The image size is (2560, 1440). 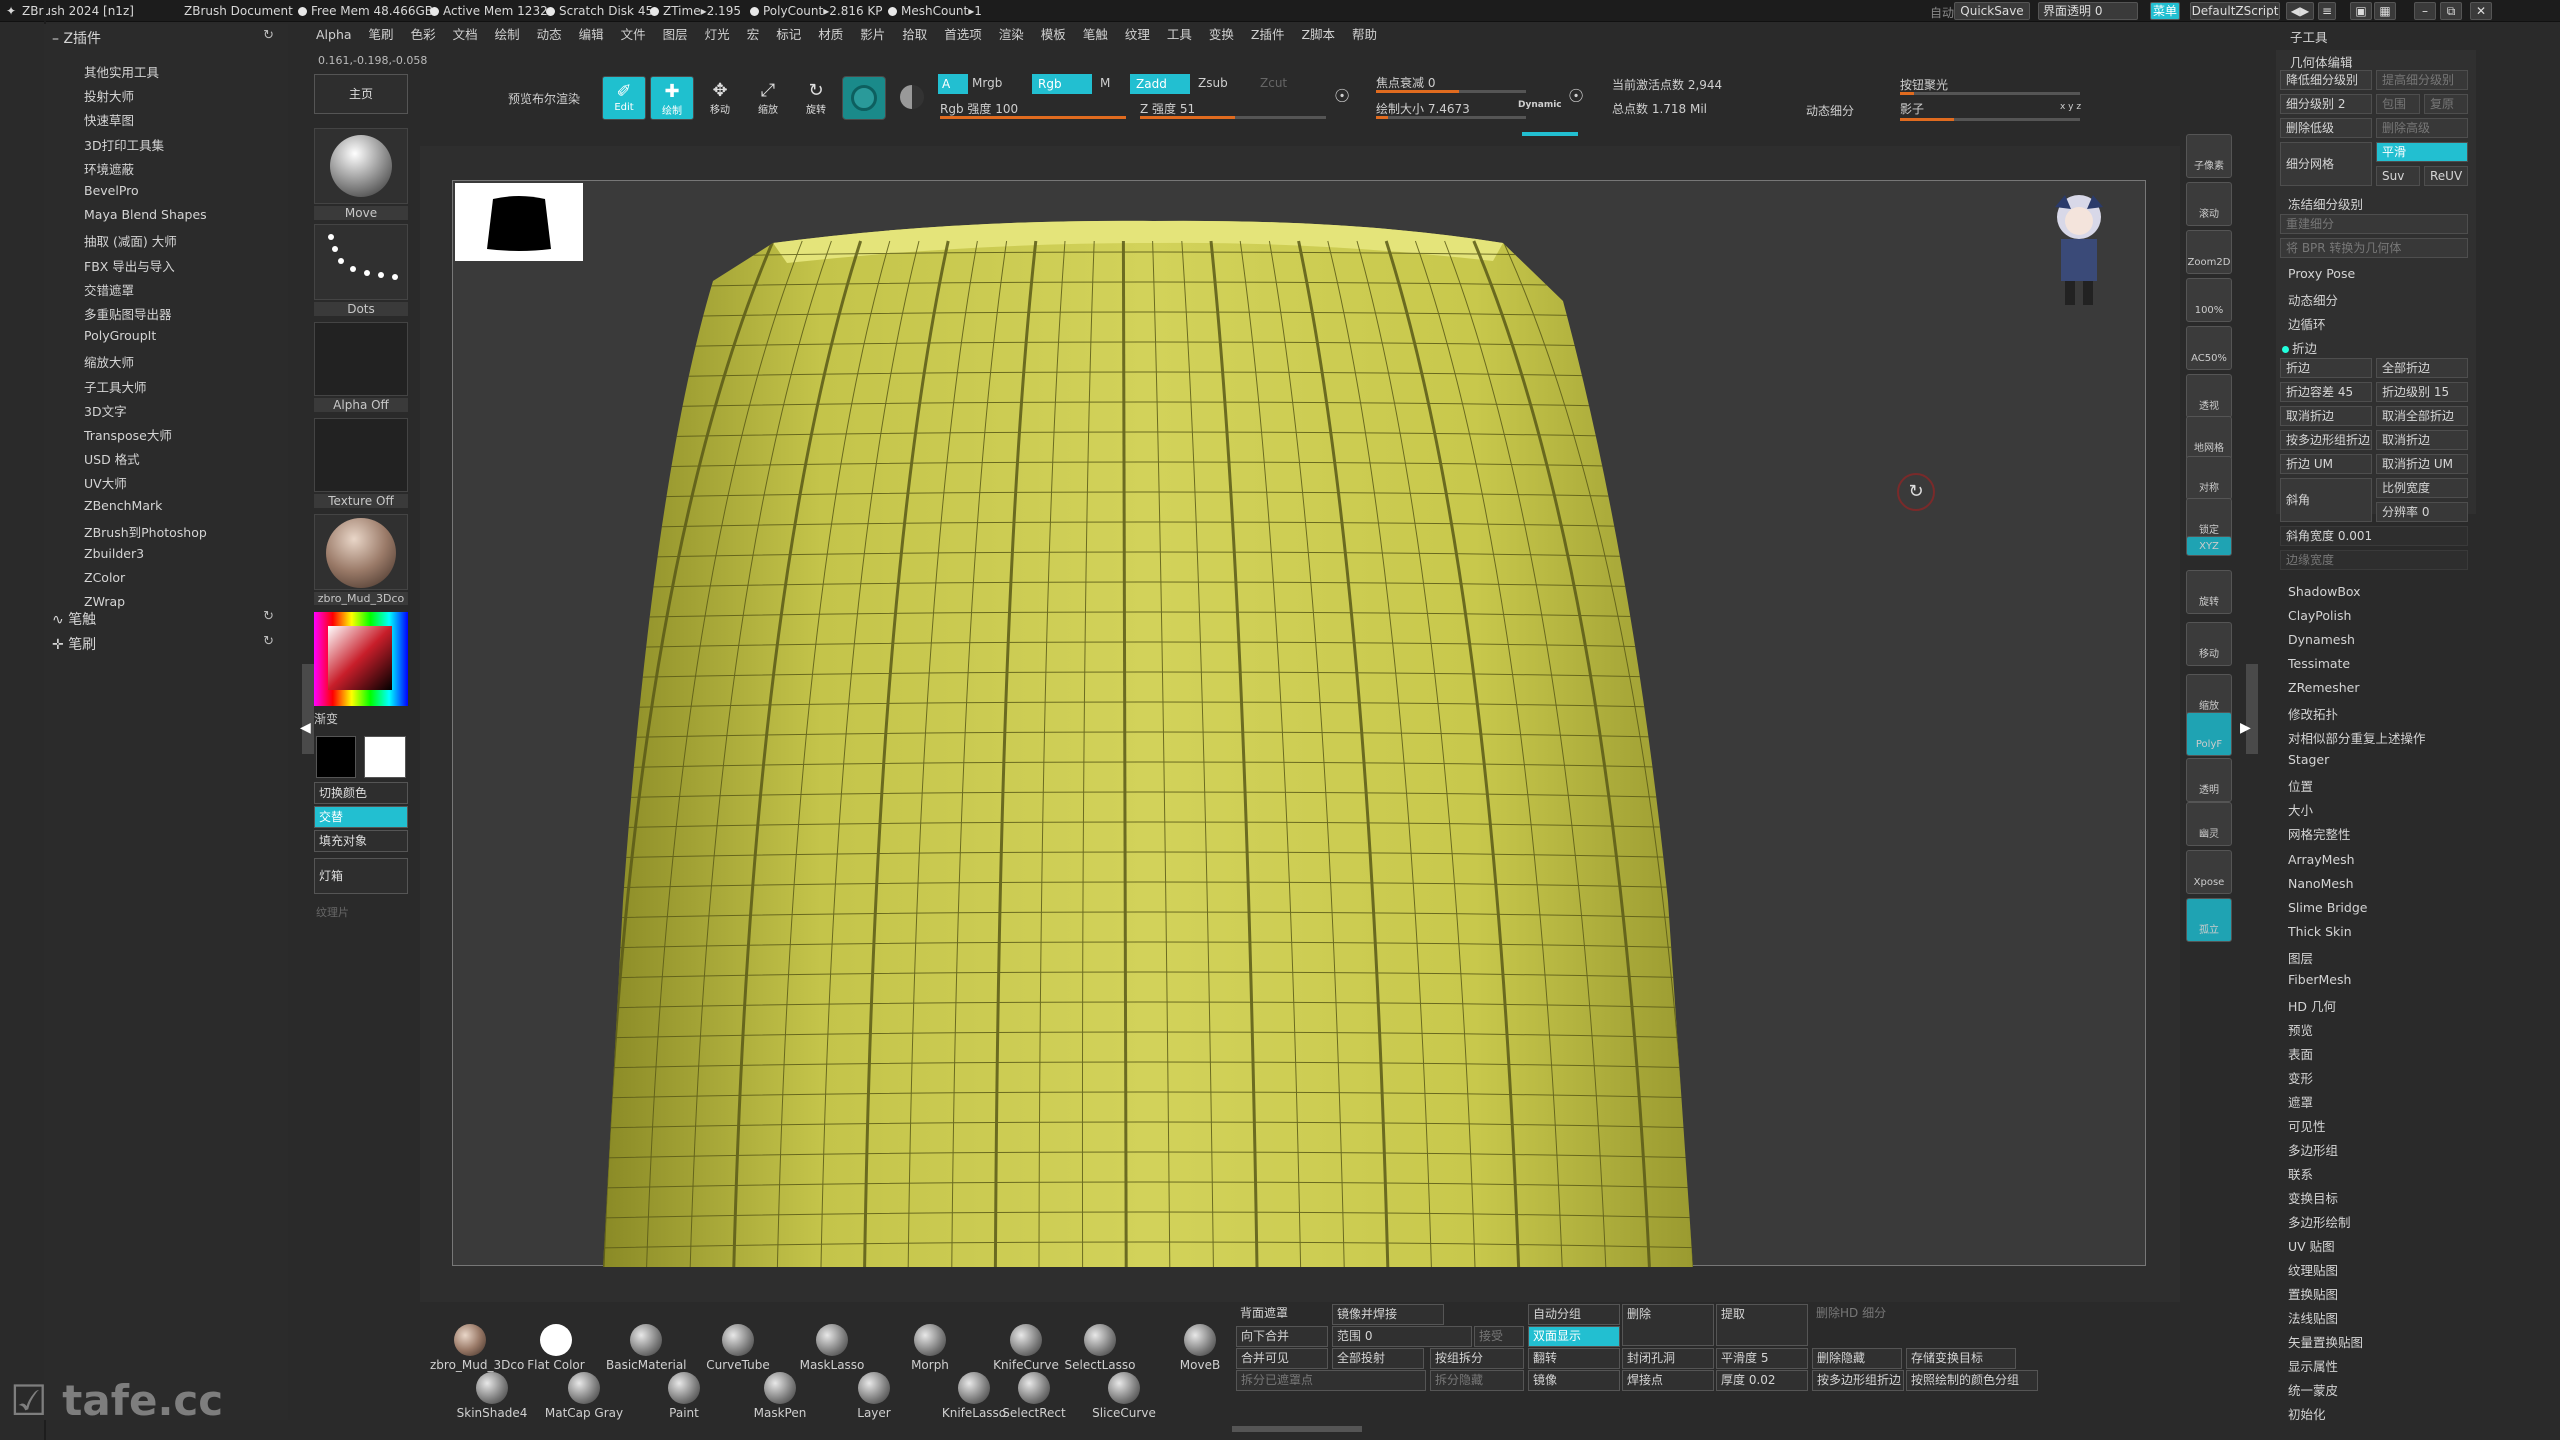 I want to click on draw-size-slider, so click(x=1451, y=117).